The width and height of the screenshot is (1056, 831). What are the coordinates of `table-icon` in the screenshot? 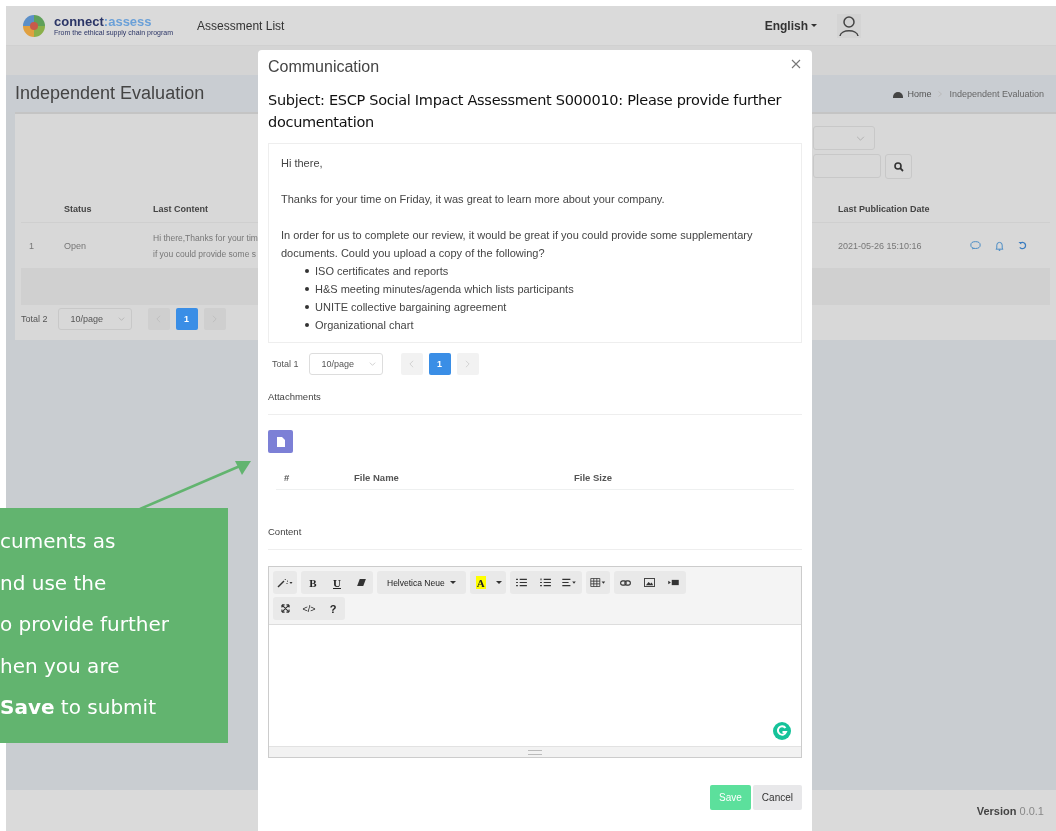 It's located at (597, 582).